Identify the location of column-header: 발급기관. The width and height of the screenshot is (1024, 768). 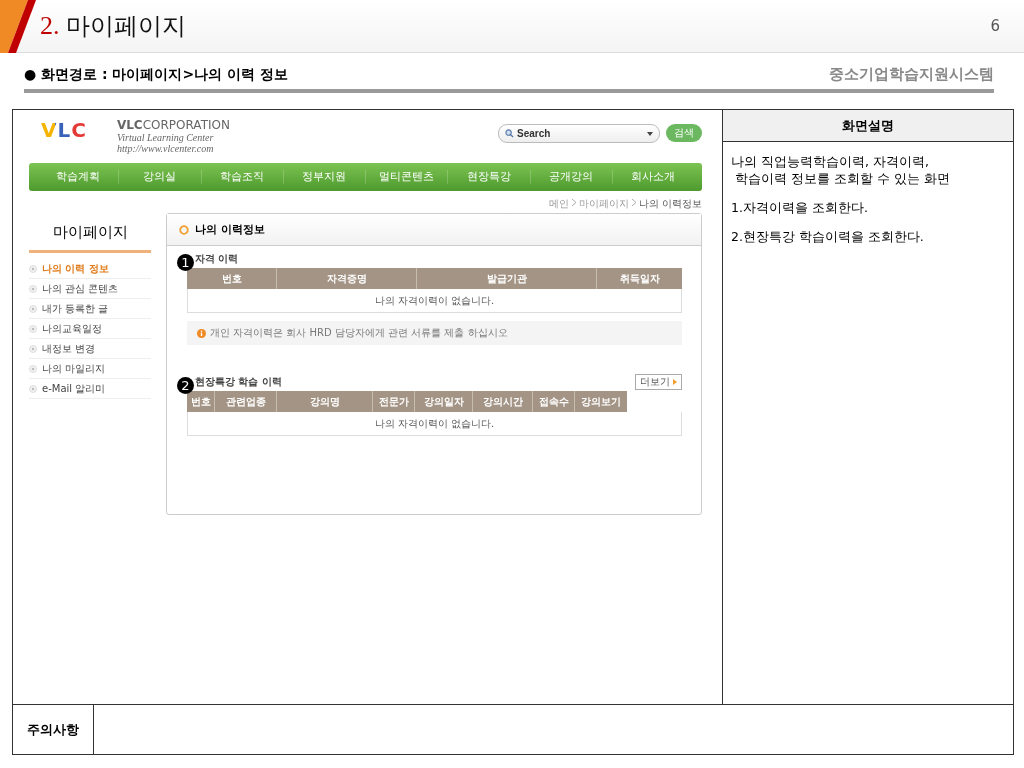
(507, 278).